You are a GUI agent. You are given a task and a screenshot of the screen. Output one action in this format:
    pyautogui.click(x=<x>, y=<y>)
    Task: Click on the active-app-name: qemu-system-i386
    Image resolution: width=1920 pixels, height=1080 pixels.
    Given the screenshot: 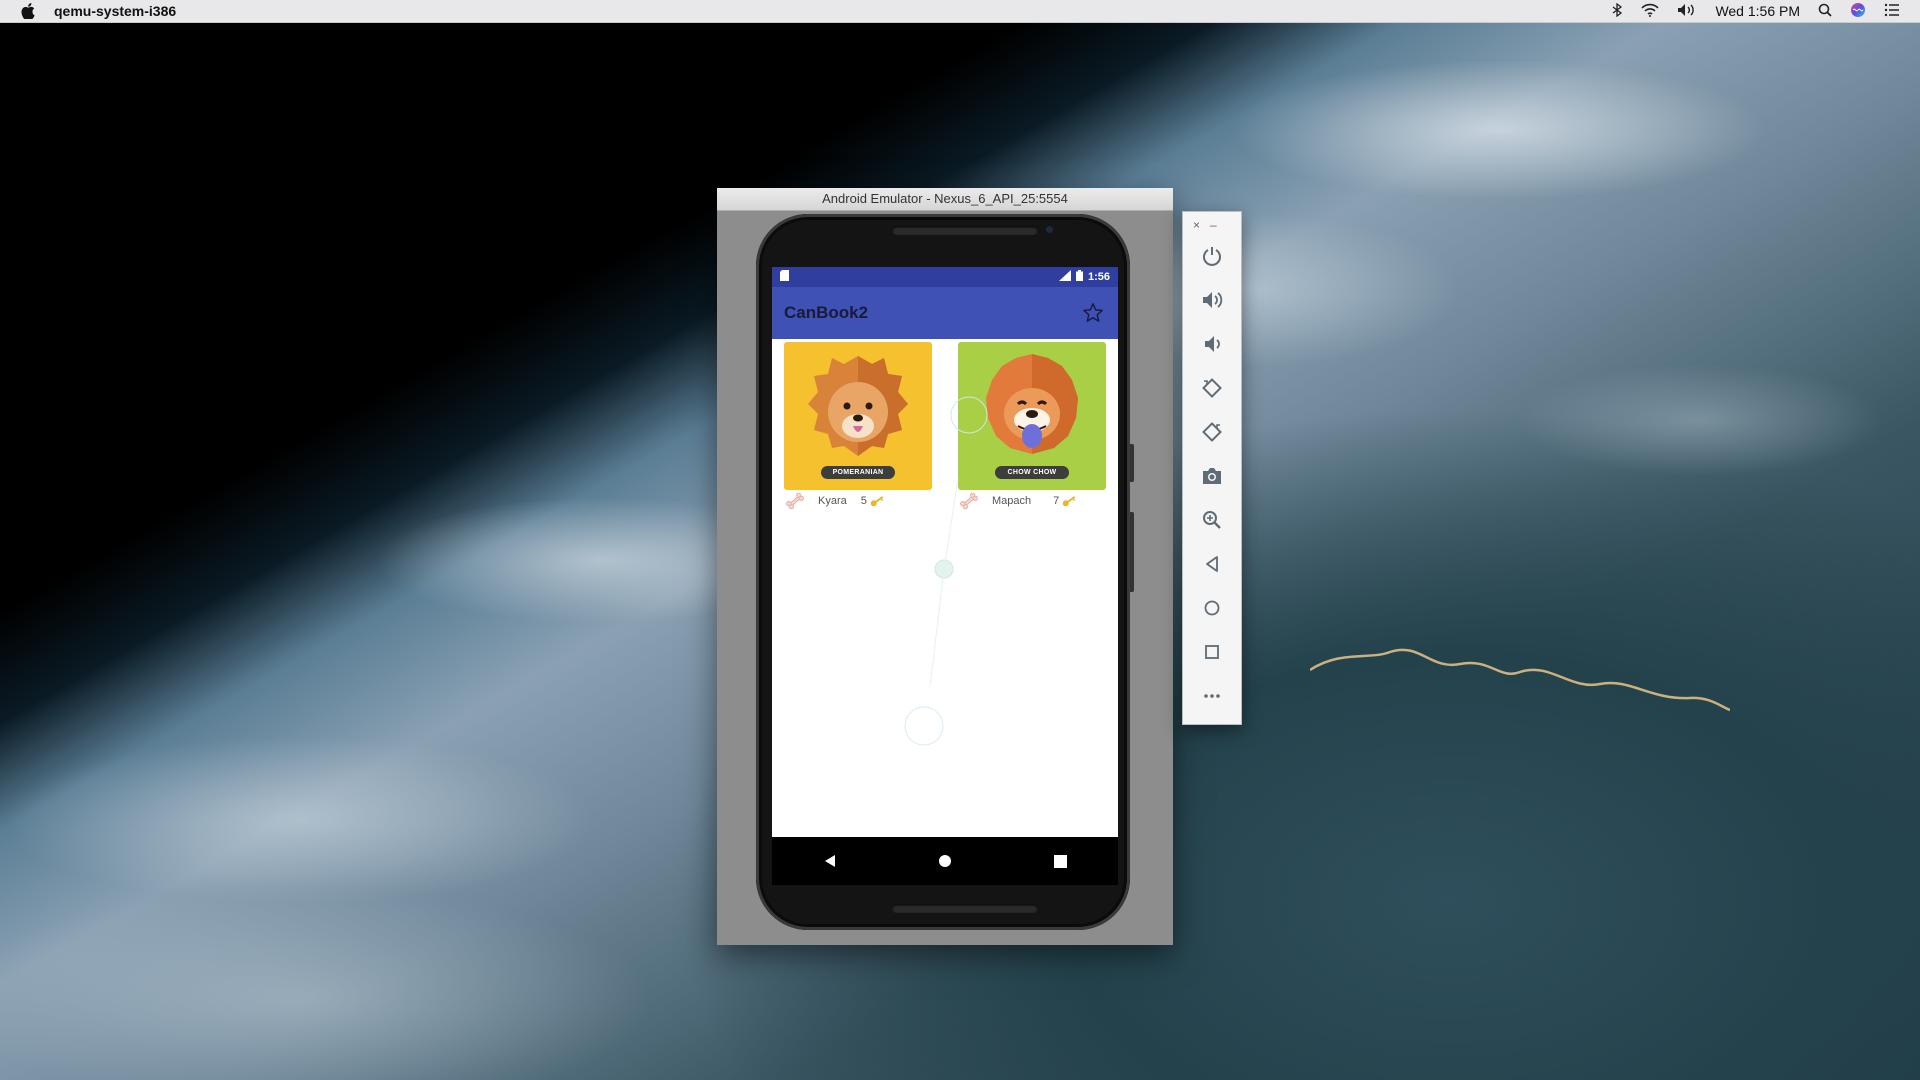 What is the action you would take?
    pyautogui.click(x=115, y=11)
    